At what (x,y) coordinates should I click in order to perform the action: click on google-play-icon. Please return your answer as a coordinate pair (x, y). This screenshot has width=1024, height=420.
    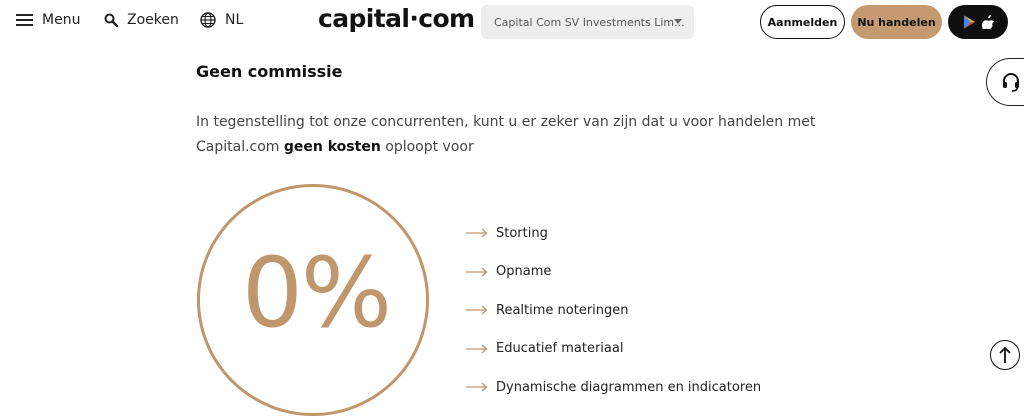
    Looking at the image, I should click on (969, 22).